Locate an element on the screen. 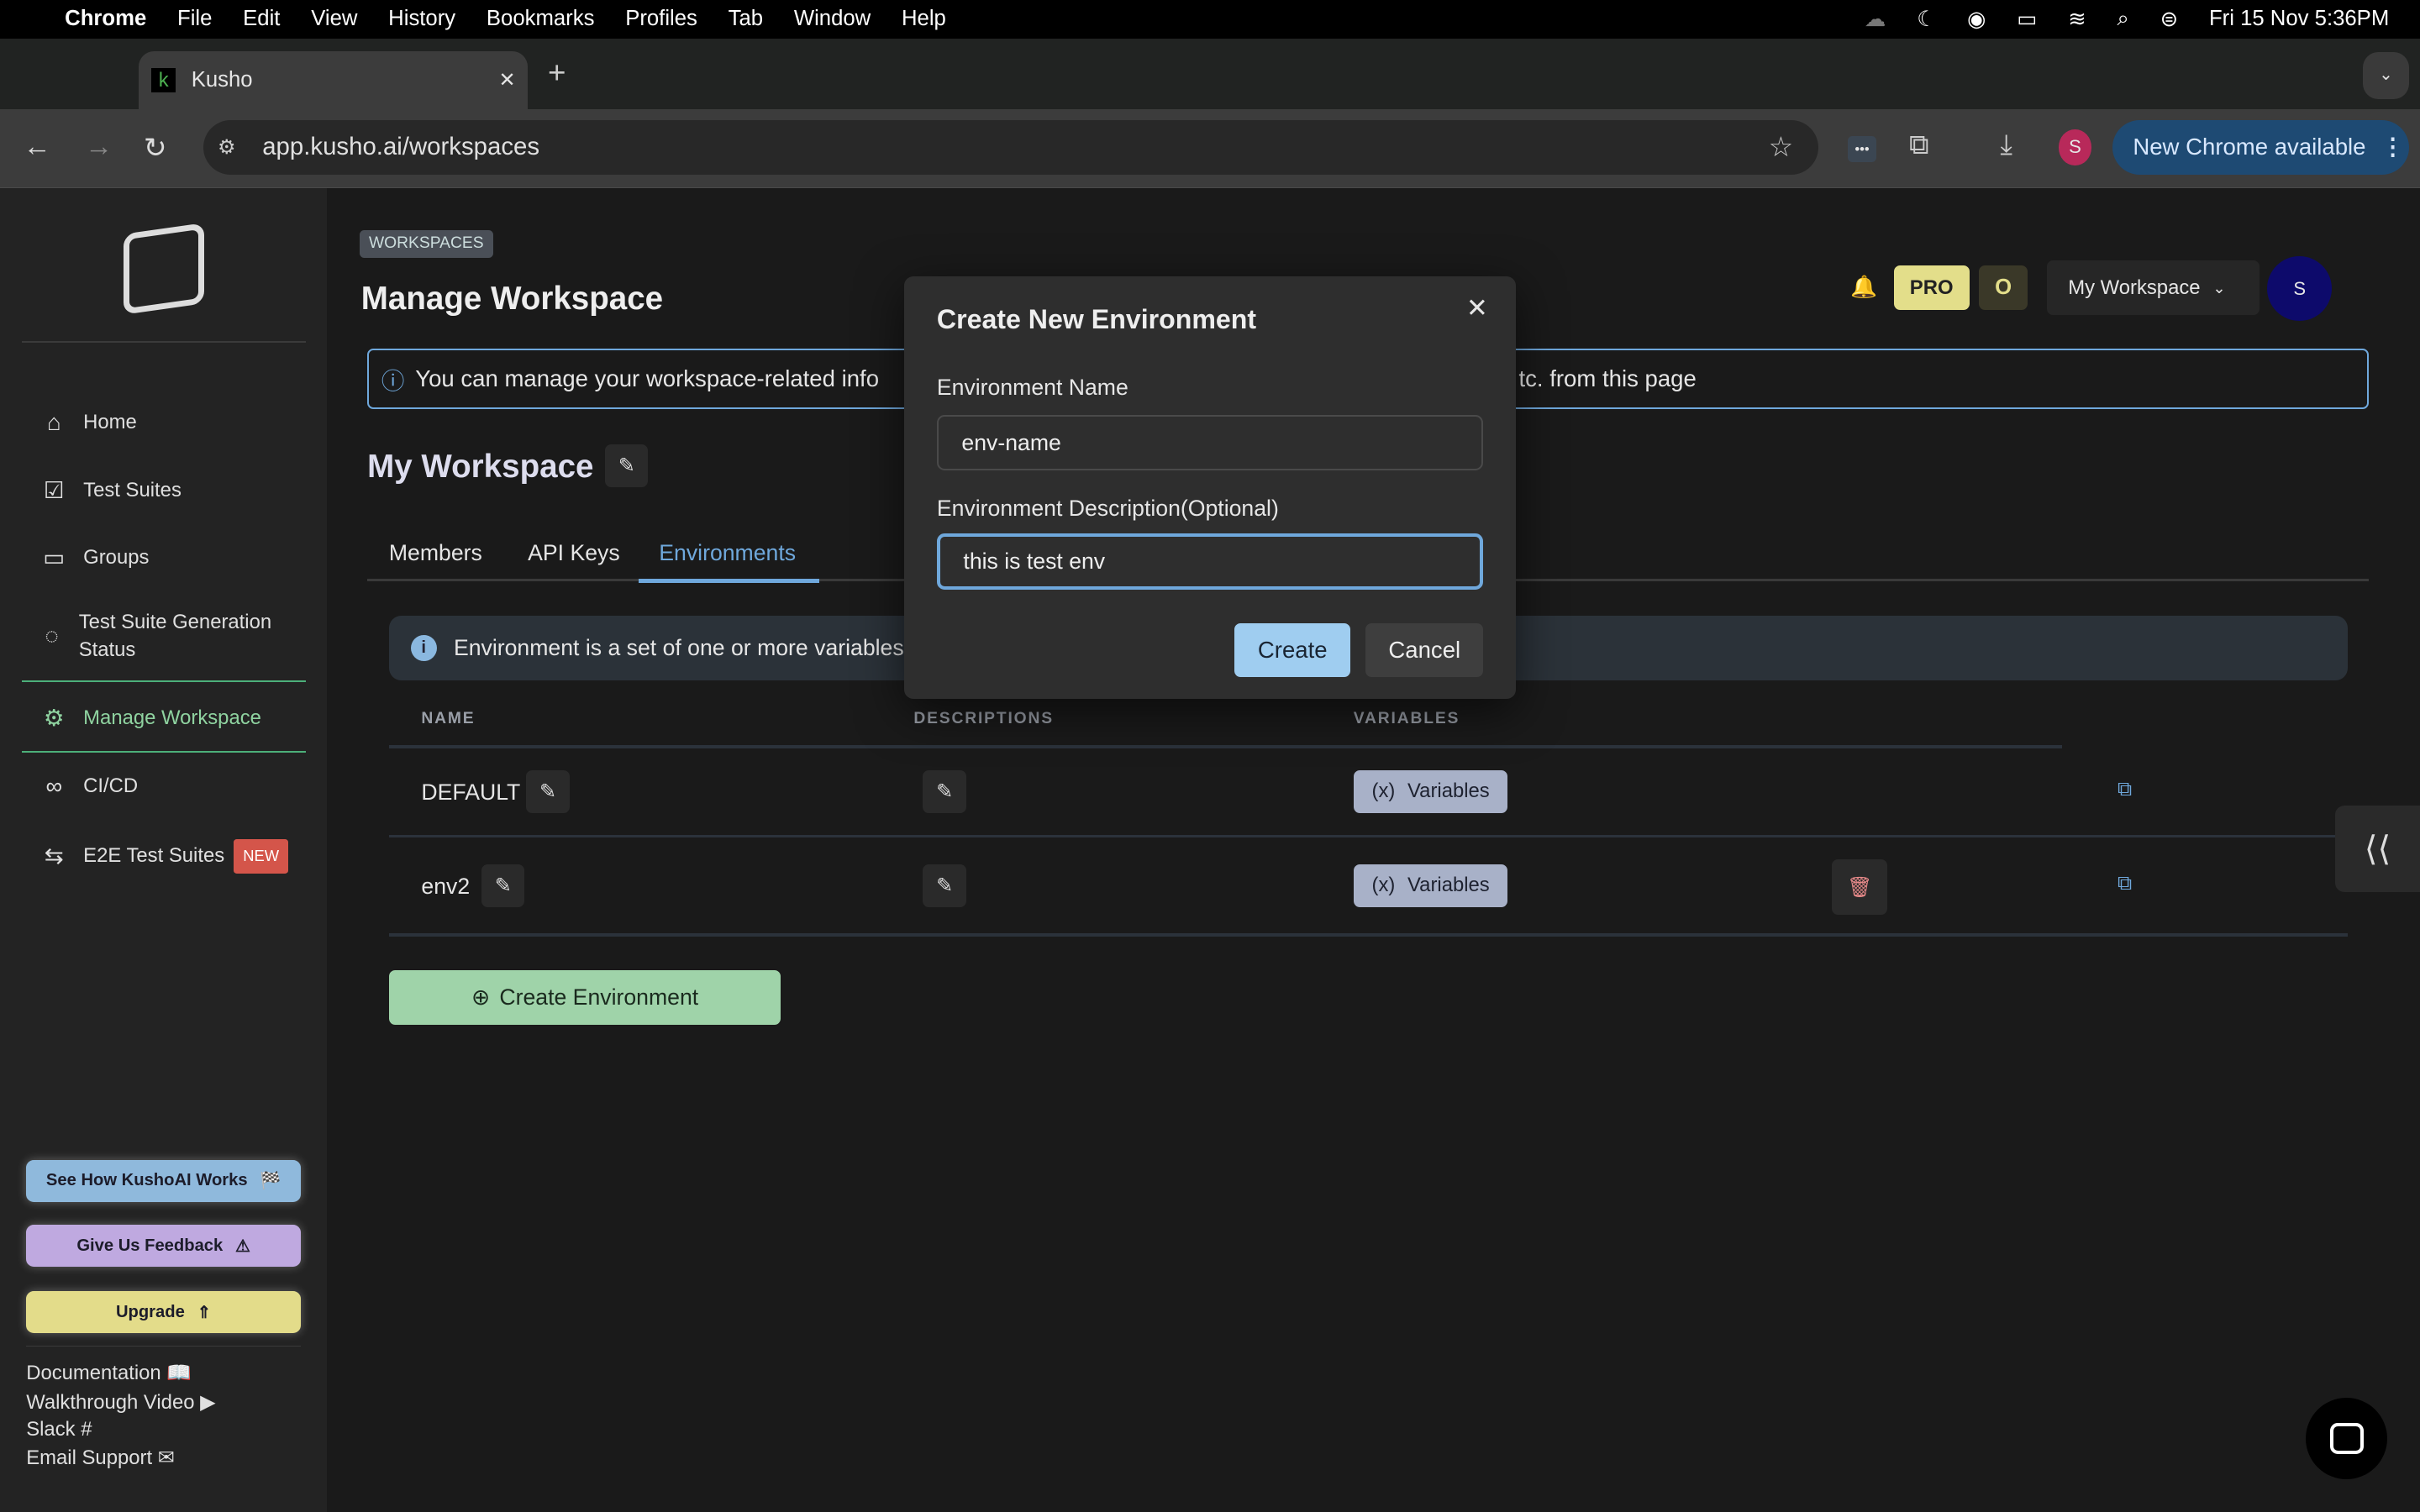  menu-file: File is located at coordinates (195, 19).